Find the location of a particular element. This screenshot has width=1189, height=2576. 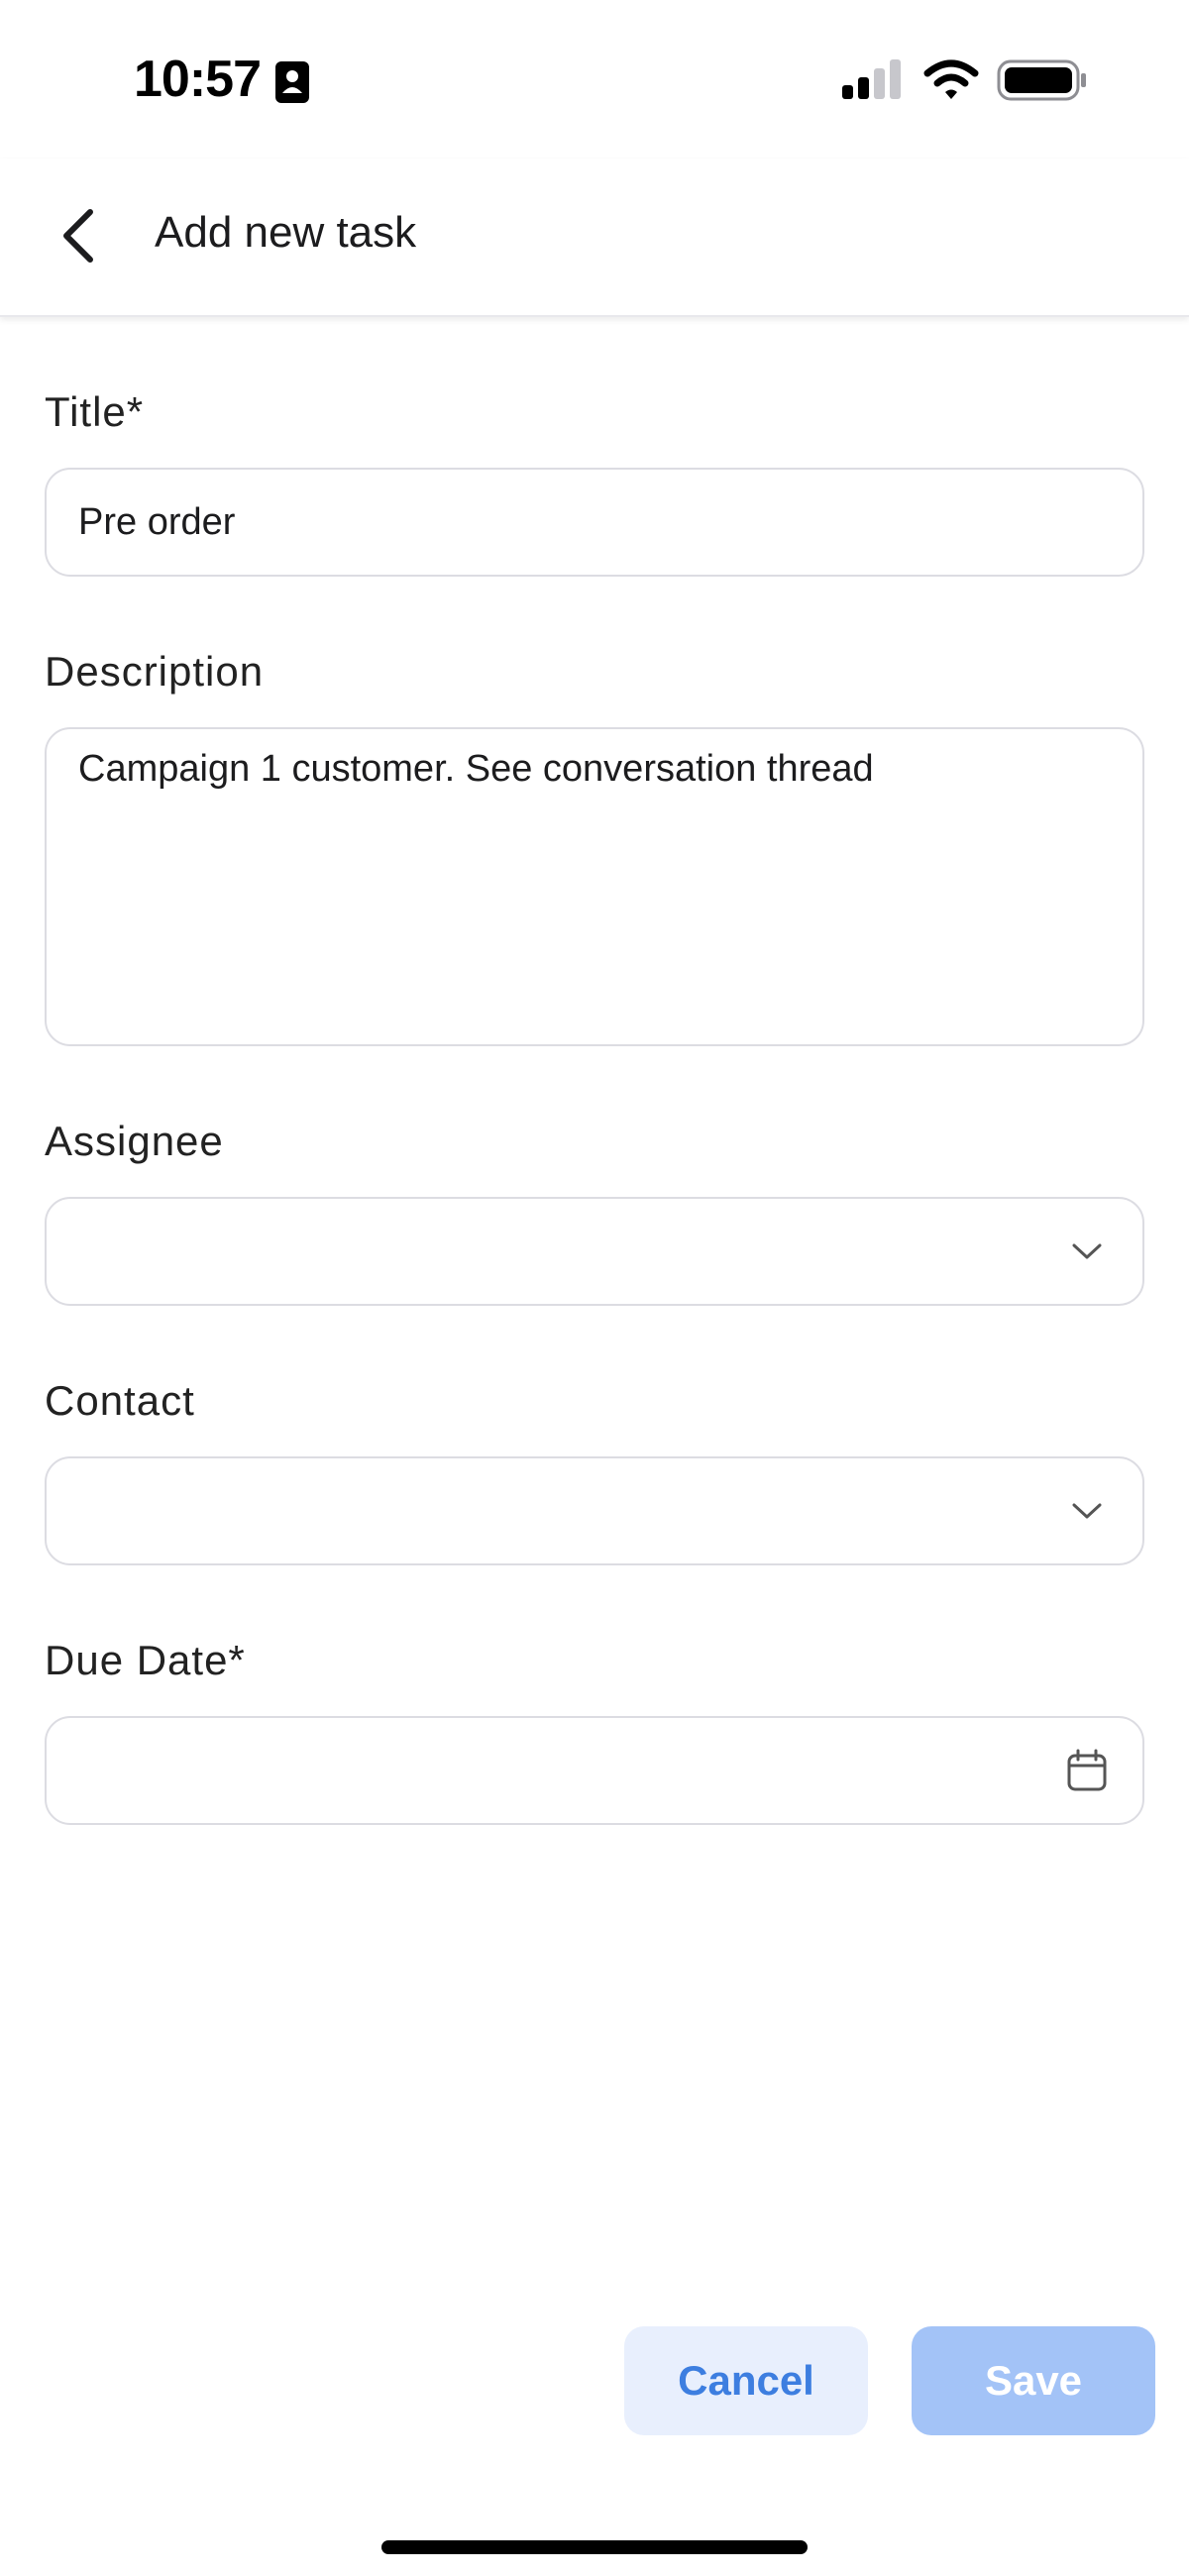

back-button is located at coordinates (79, 237).